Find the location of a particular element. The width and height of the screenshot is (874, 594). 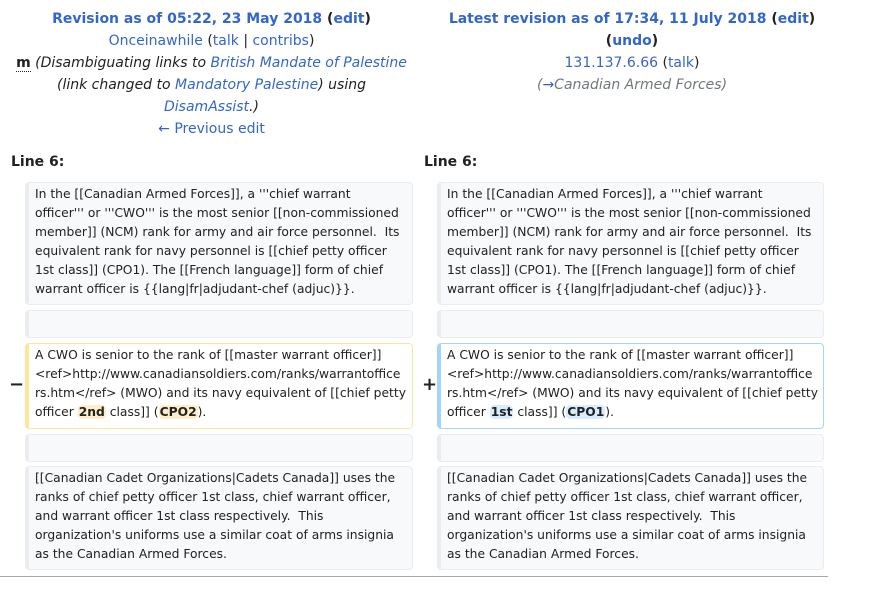

old-revision-link: Revision as of 05:22, 23 May 2018 is located at coordinates (187, 19).